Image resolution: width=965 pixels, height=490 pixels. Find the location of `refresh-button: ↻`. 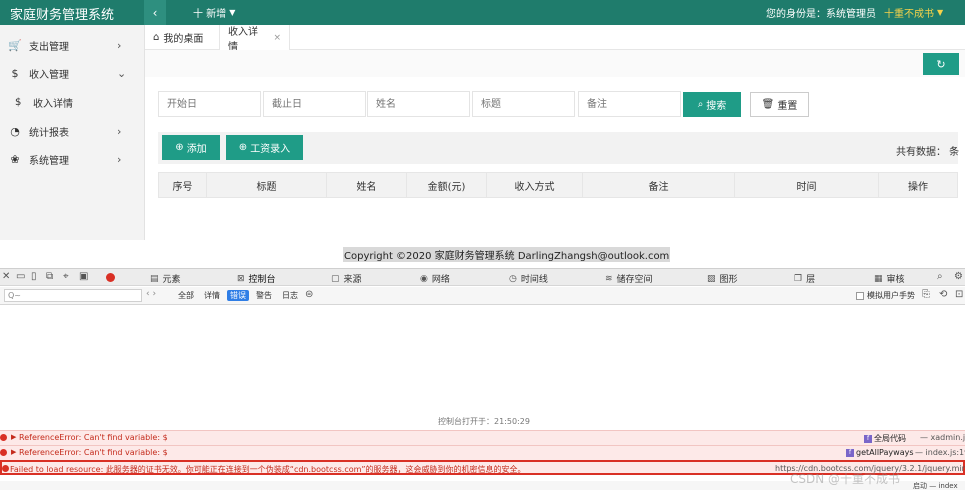

refresh-button: ↻ is located at coordinates (941, 64).